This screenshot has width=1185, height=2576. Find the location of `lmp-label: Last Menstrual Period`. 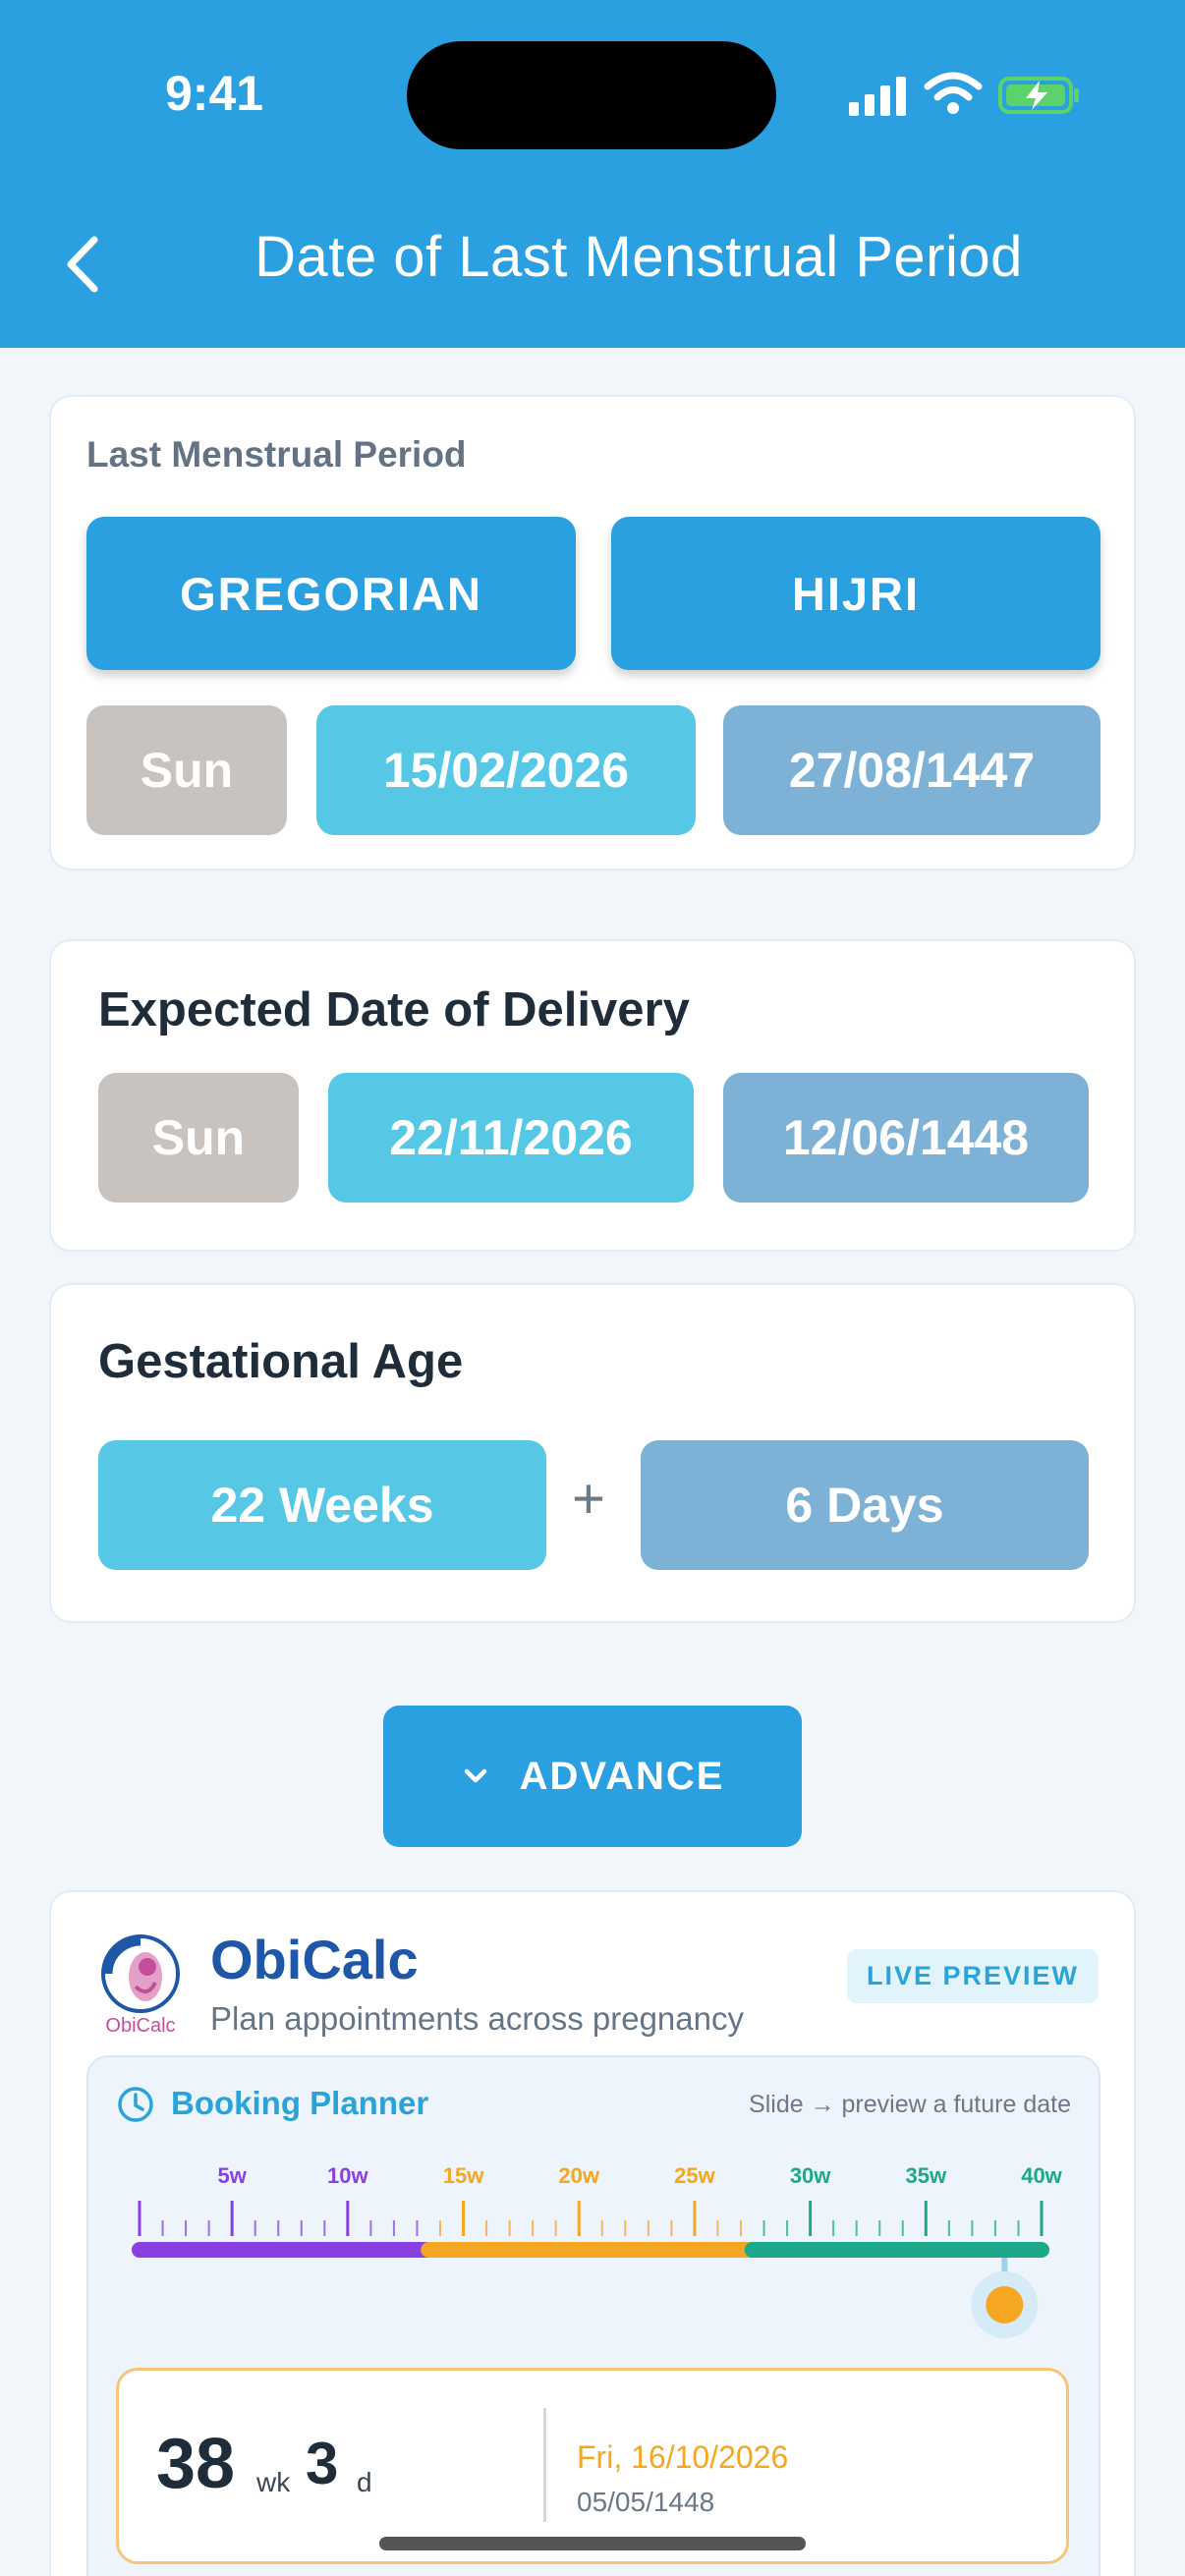

lmp-label: Last Menstrual Period is located at coordinates (277, 454).